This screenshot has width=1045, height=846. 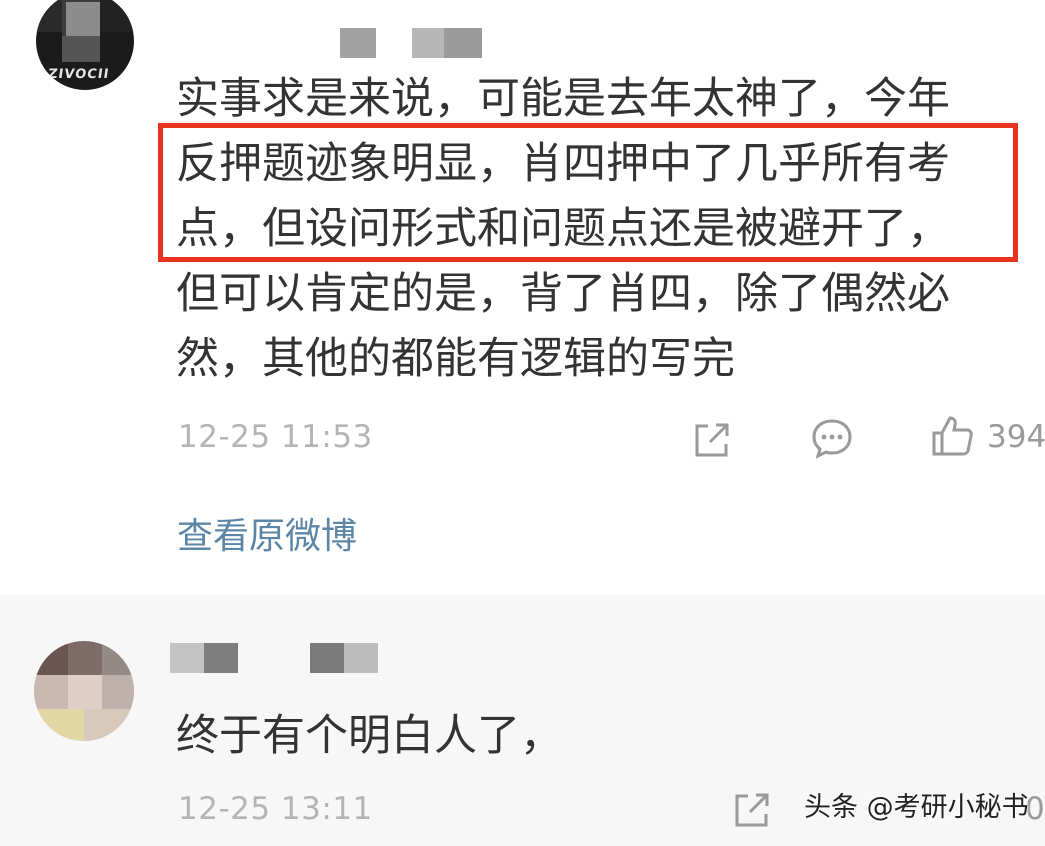 What do you see at coordinates (369, 736) in the screenshot?
I see `comment-text: 终于有个明白人了，` at bounding box center [369, 736].